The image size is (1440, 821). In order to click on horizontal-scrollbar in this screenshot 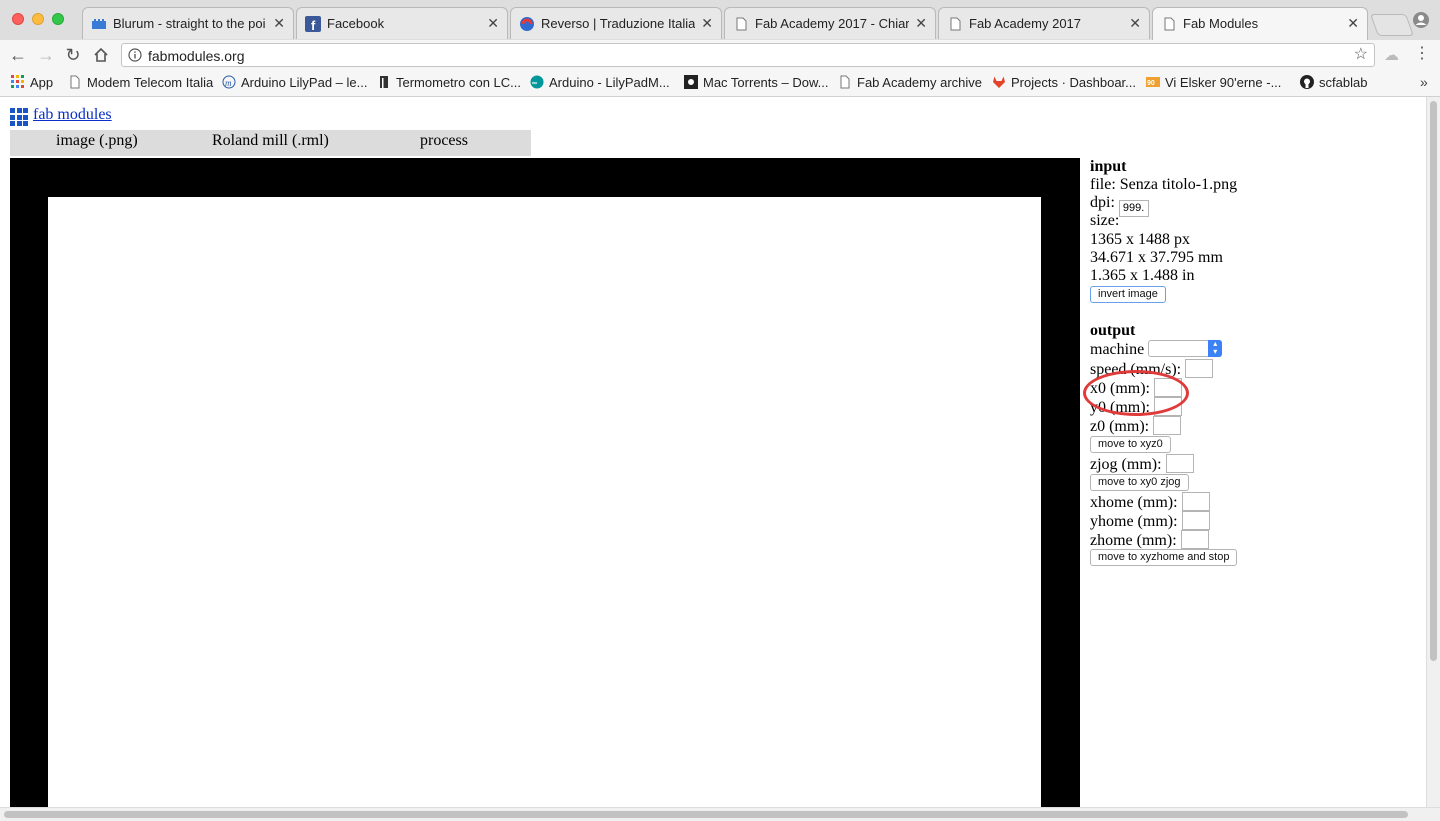, I will do `click(720, 814)`.